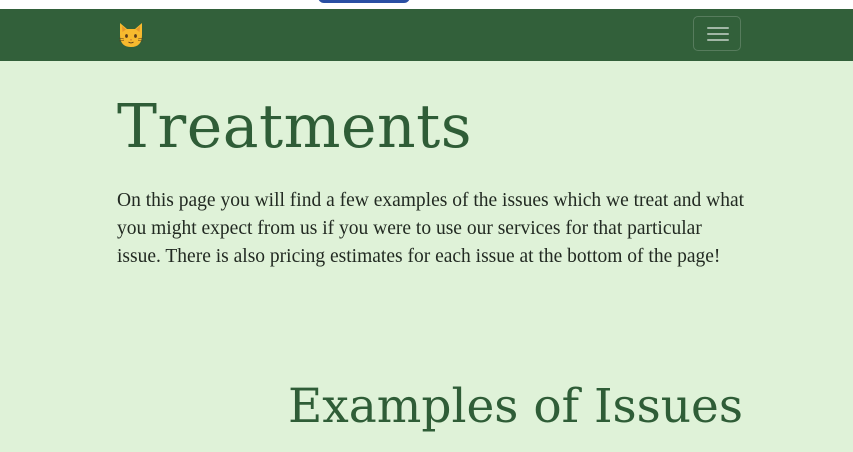  Describe the element at coordinates (426, 4) in the screenshot. I see `browser-top-strip` at that location.